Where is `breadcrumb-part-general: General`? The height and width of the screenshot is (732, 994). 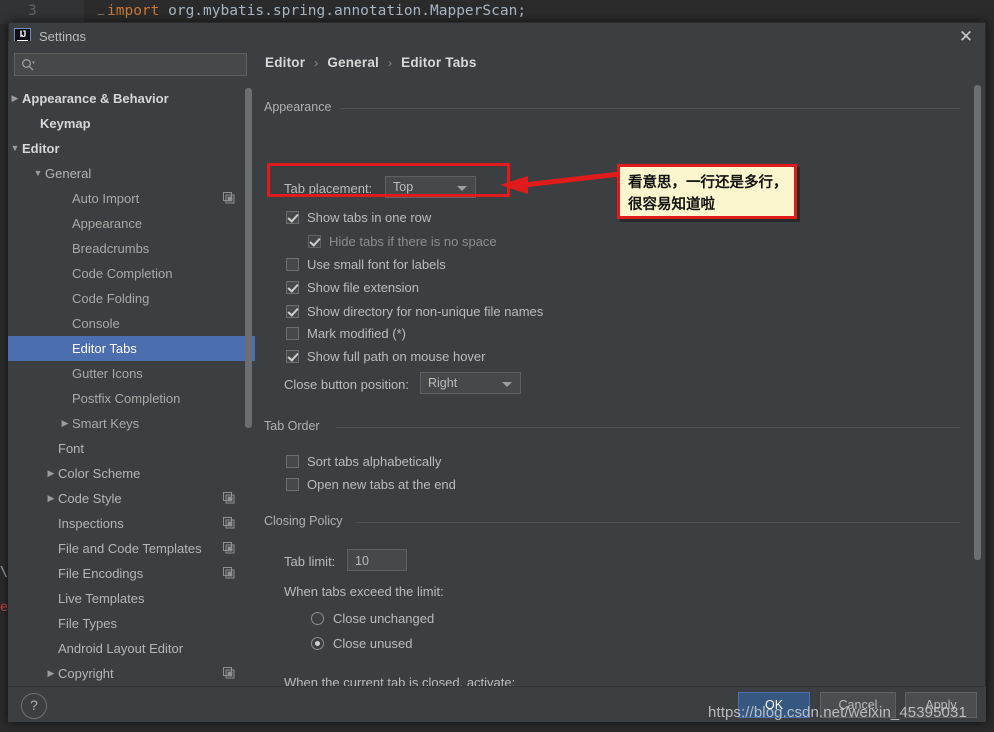 breadcrumb-part-general: General is located at coordinates (353, 62).